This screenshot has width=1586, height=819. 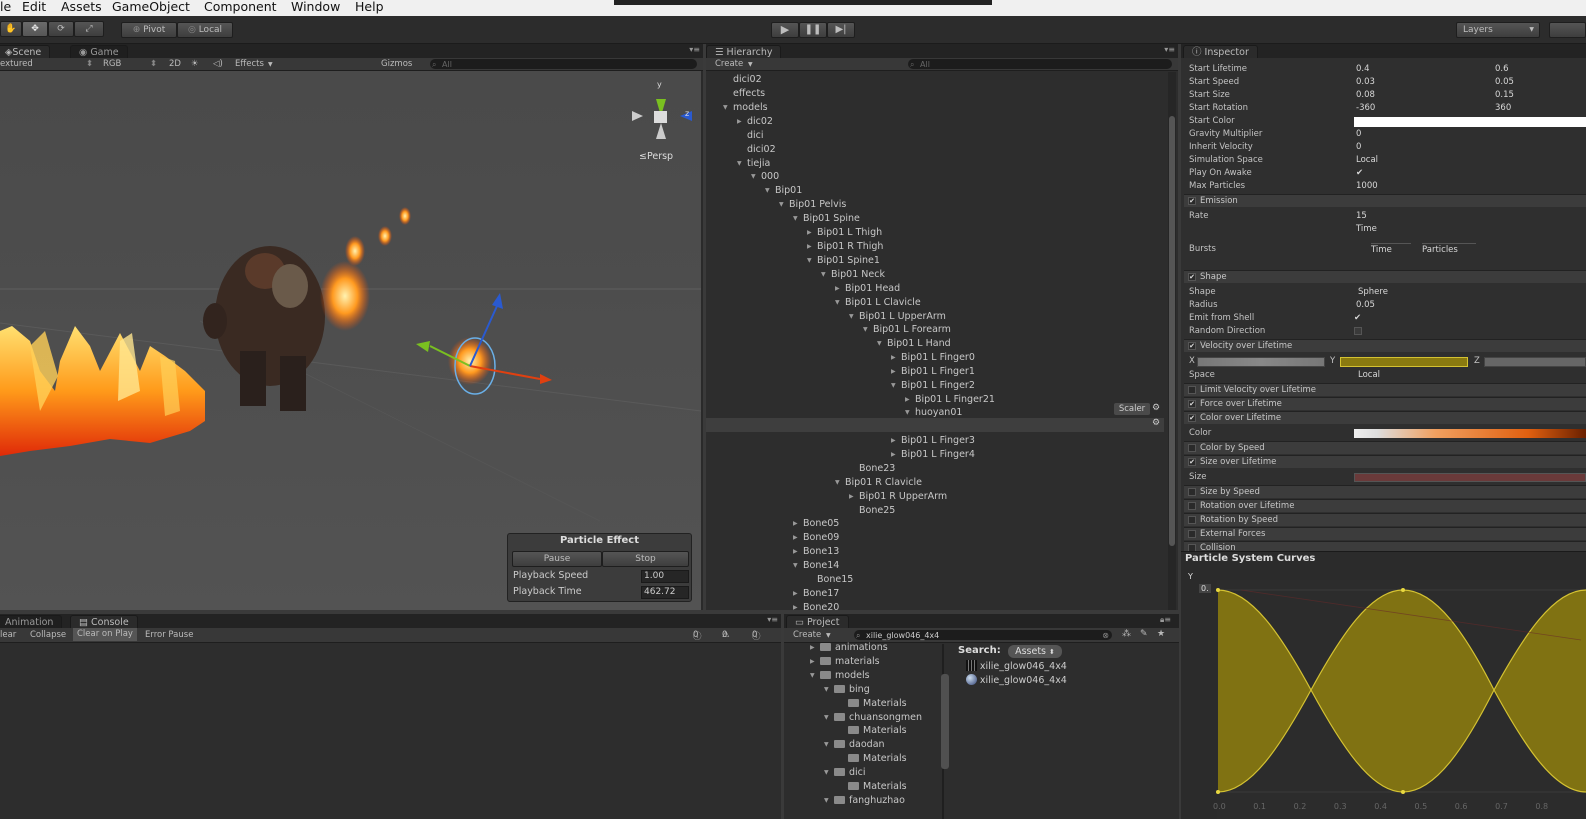 I want to click on module-header: Collision, so click(x=1385, y=547).